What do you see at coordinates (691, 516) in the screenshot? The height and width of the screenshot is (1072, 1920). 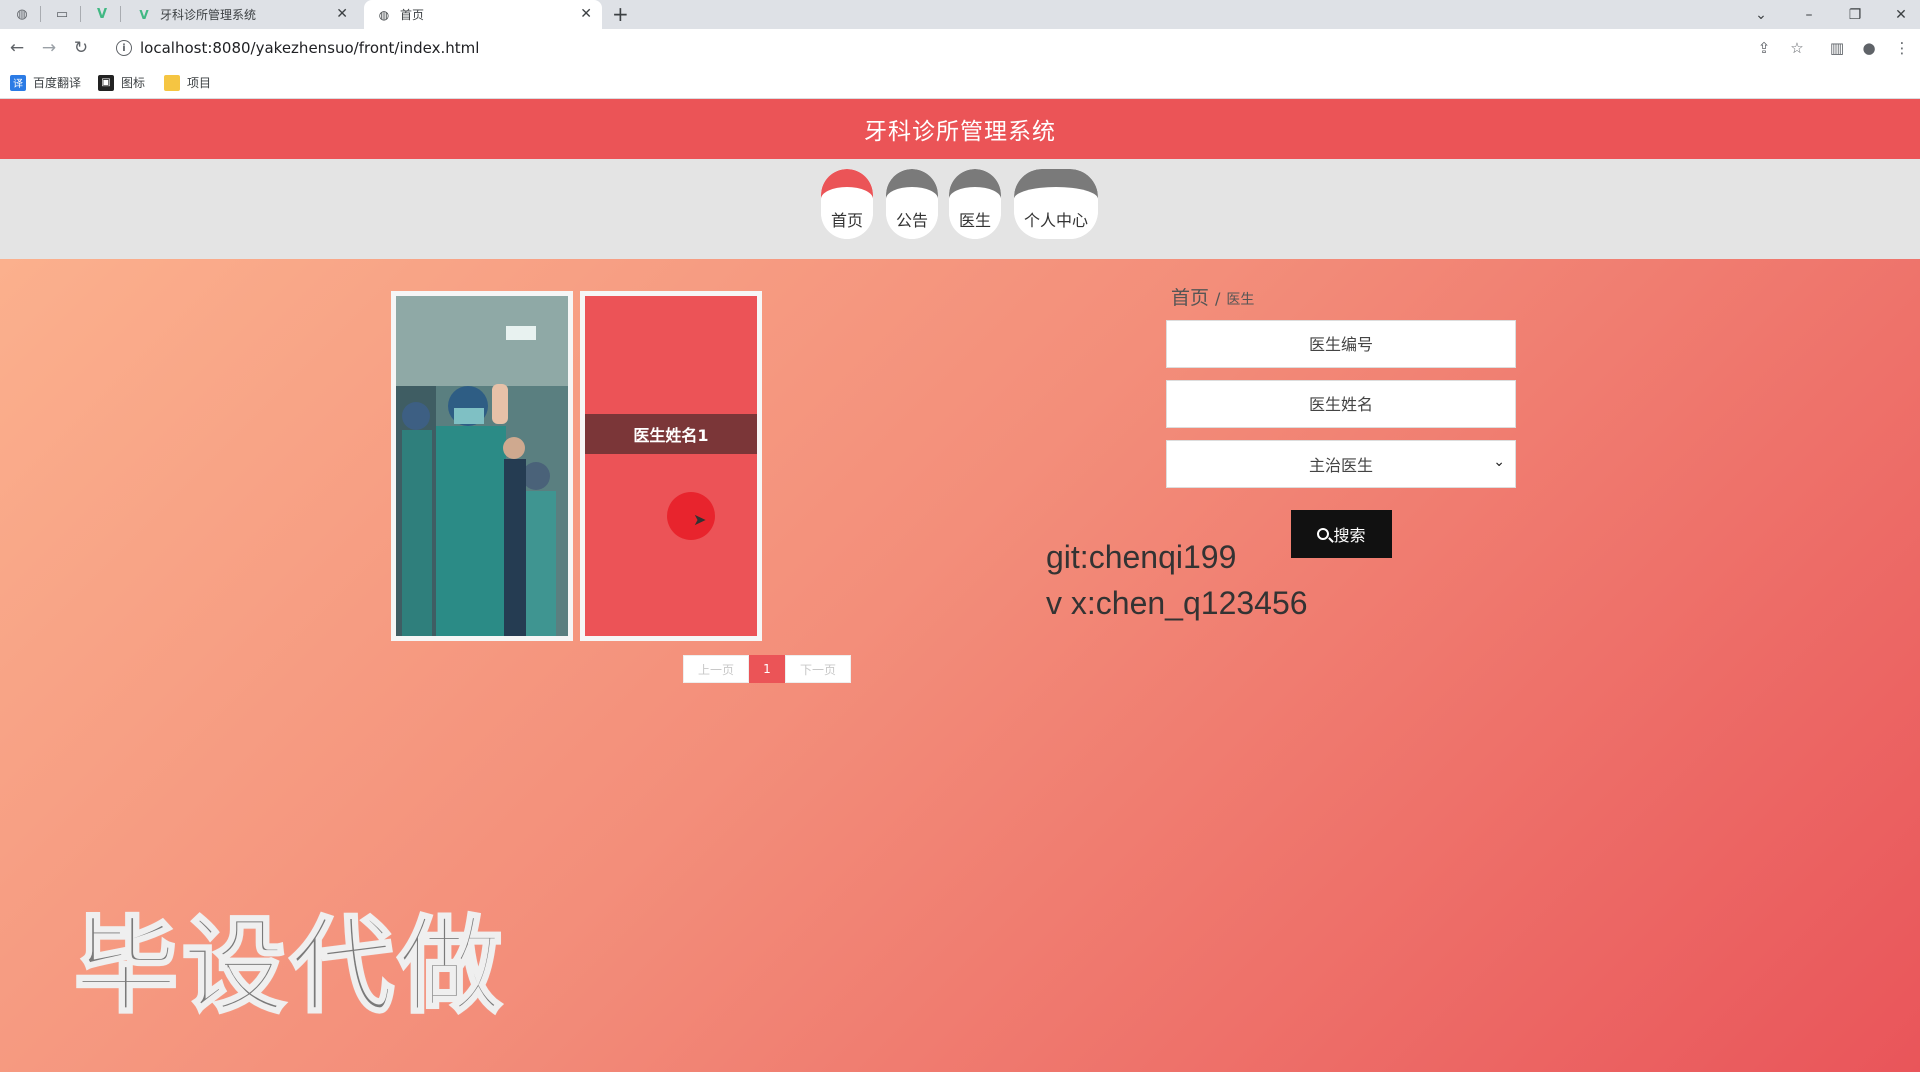 I see `cursor-highlight` at bounding box center [691, 516].